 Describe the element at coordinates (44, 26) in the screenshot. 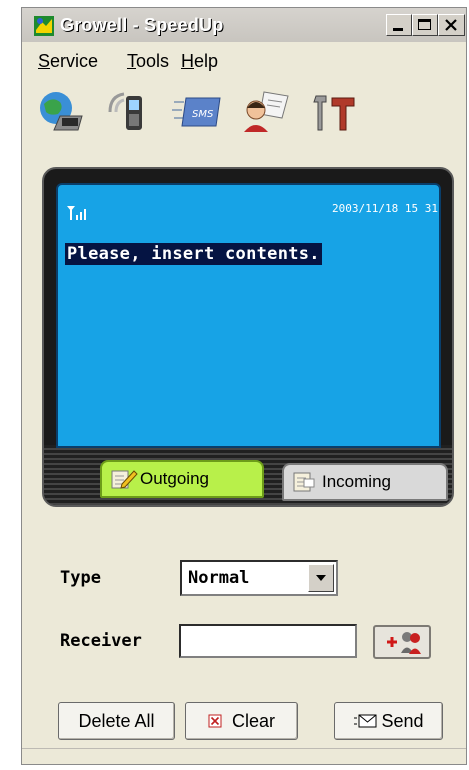

I see `app-logo-icon` at that location.